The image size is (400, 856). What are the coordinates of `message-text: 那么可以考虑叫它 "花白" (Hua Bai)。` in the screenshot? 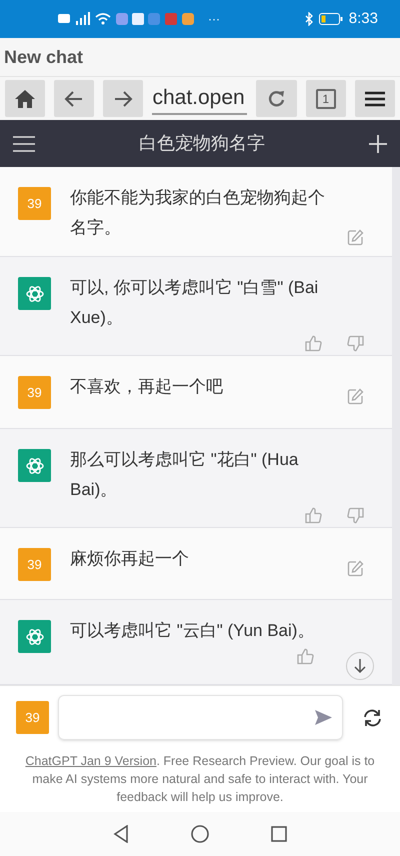 It's located at (185, 475).